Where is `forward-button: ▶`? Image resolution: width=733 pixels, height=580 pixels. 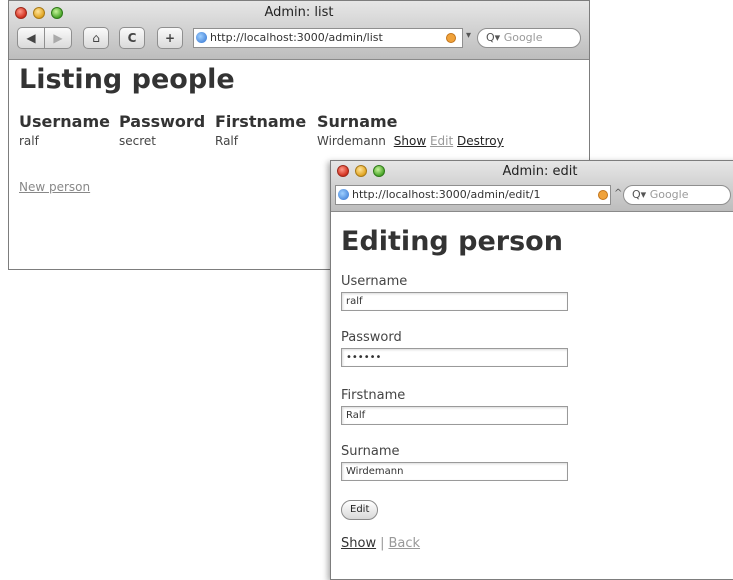 forward-button: ▶ is located at coordinates (58, 38).